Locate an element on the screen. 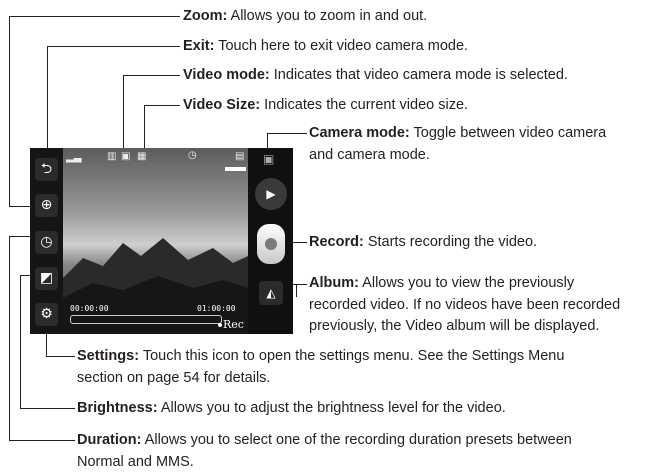  rec-dot is located at coordinates (220, 325).